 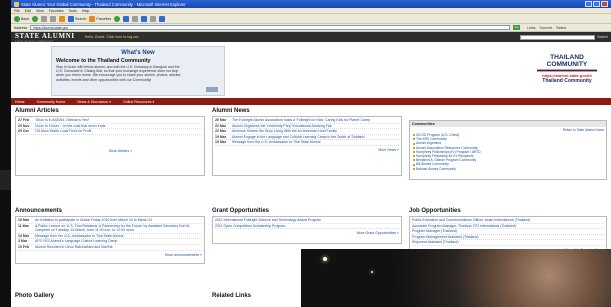 What do you see at coordinates (75, 151) in the screenshot?
I see `more-articles-link: More Articles »` at bounding box center [75, 151].